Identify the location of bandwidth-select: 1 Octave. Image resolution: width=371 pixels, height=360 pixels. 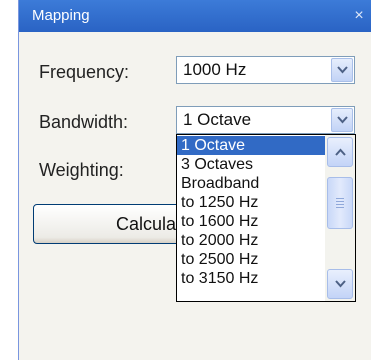
(265, 120).